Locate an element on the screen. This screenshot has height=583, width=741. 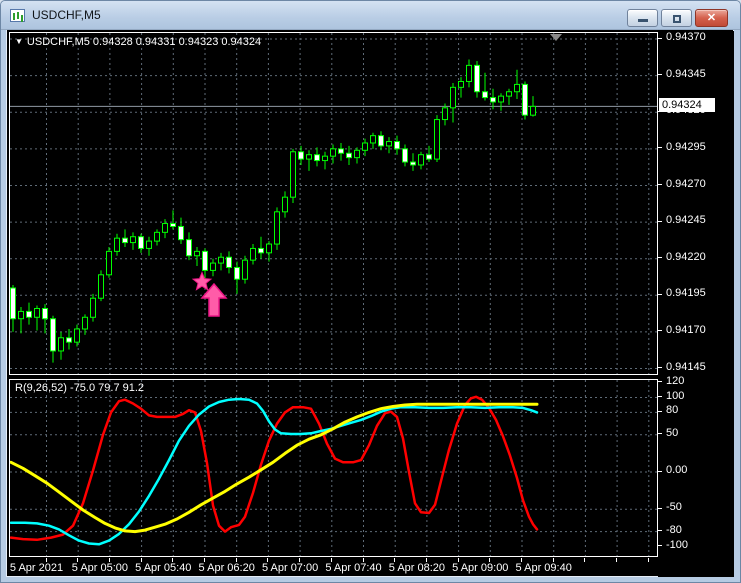
indicator-axis-label: -80 is located at coordinates (674, 529).